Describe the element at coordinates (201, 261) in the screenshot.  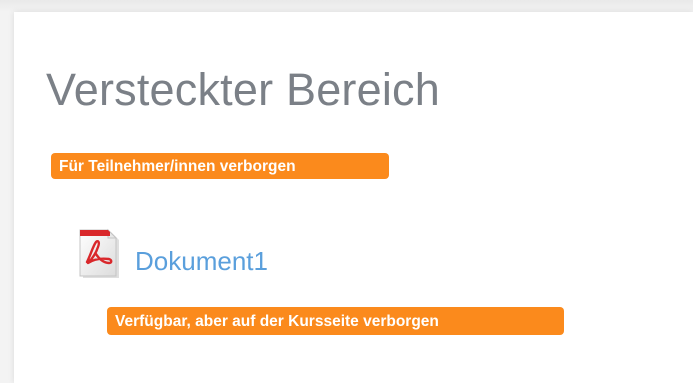
I see `activity-link-dokument1: Dokument1` at that location.